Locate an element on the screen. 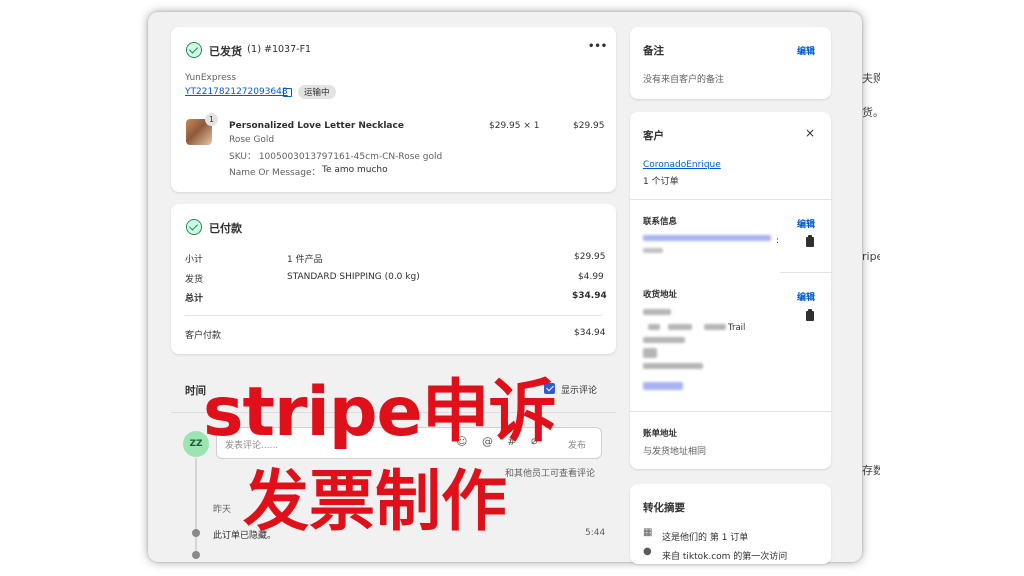 The width and height of the screenshot is (1024, 576). redacted-email is located at coordinates (707, 238).